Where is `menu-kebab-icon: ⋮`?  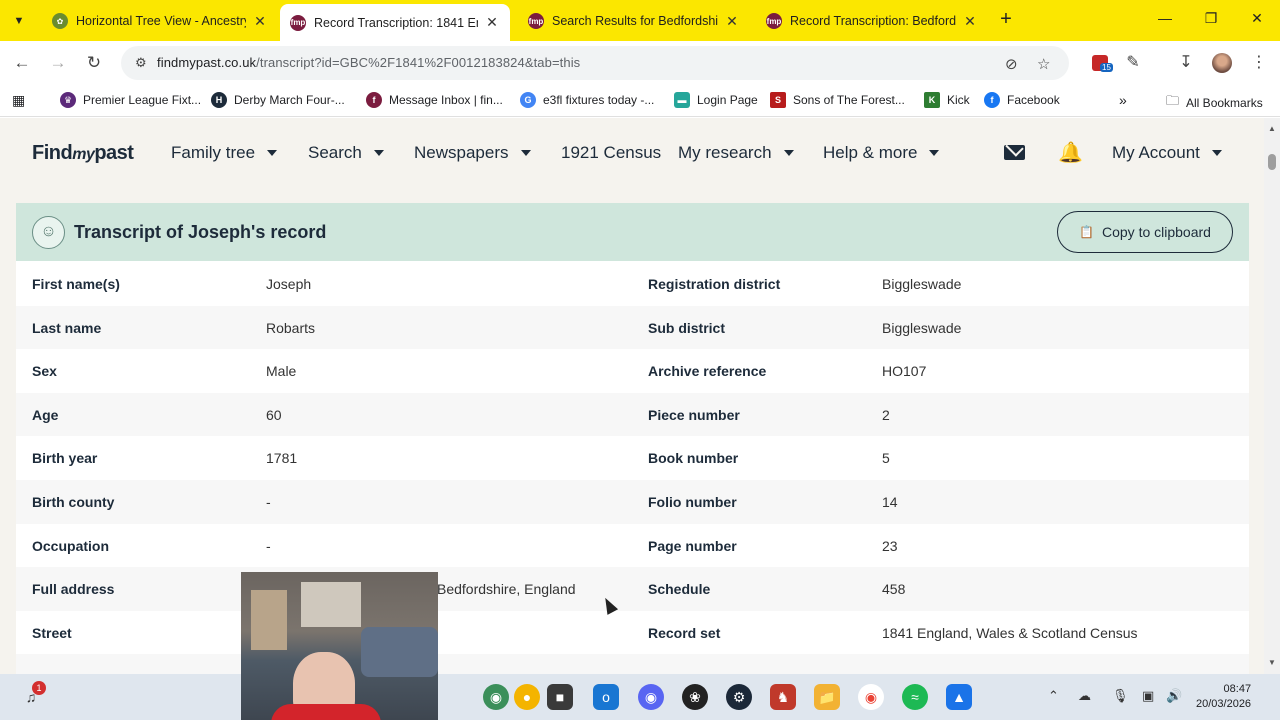 menu-kebab-icon: ⋮ is located at coordinates (1259, 62).